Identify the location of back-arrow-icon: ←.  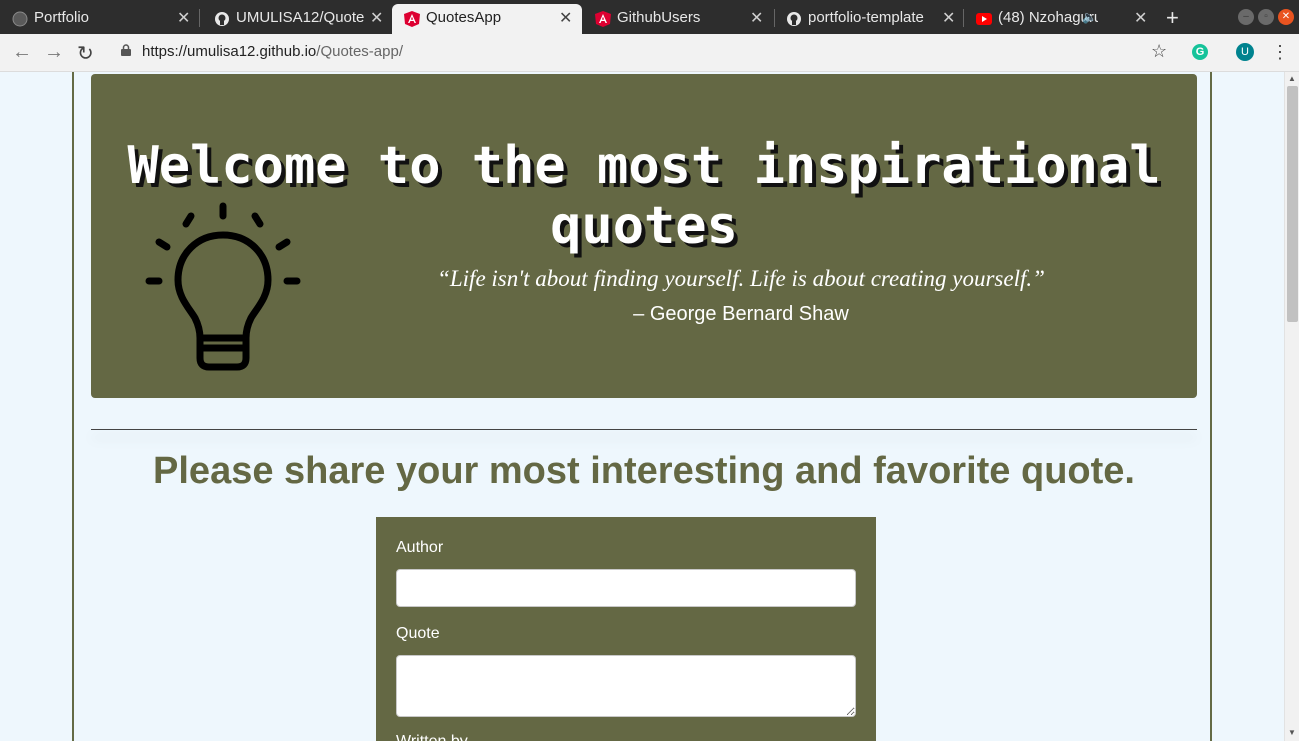
(22, 52).